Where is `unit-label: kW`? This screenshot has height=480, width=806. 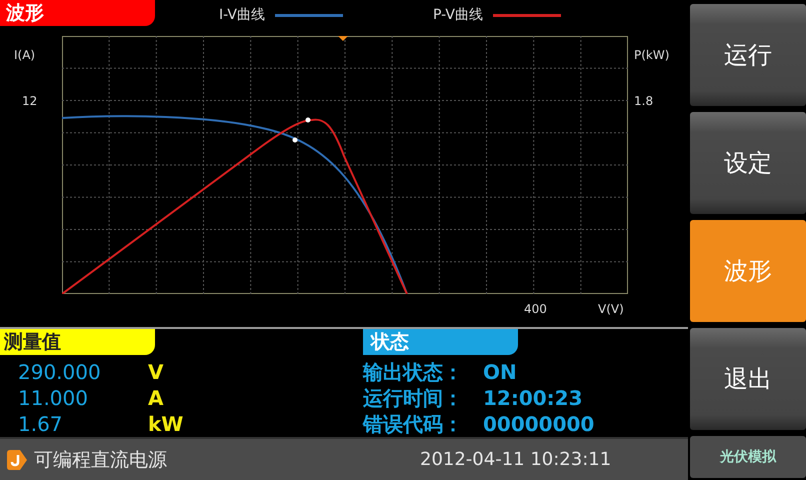
unit-label: kW is located at coordinates (166, 424).